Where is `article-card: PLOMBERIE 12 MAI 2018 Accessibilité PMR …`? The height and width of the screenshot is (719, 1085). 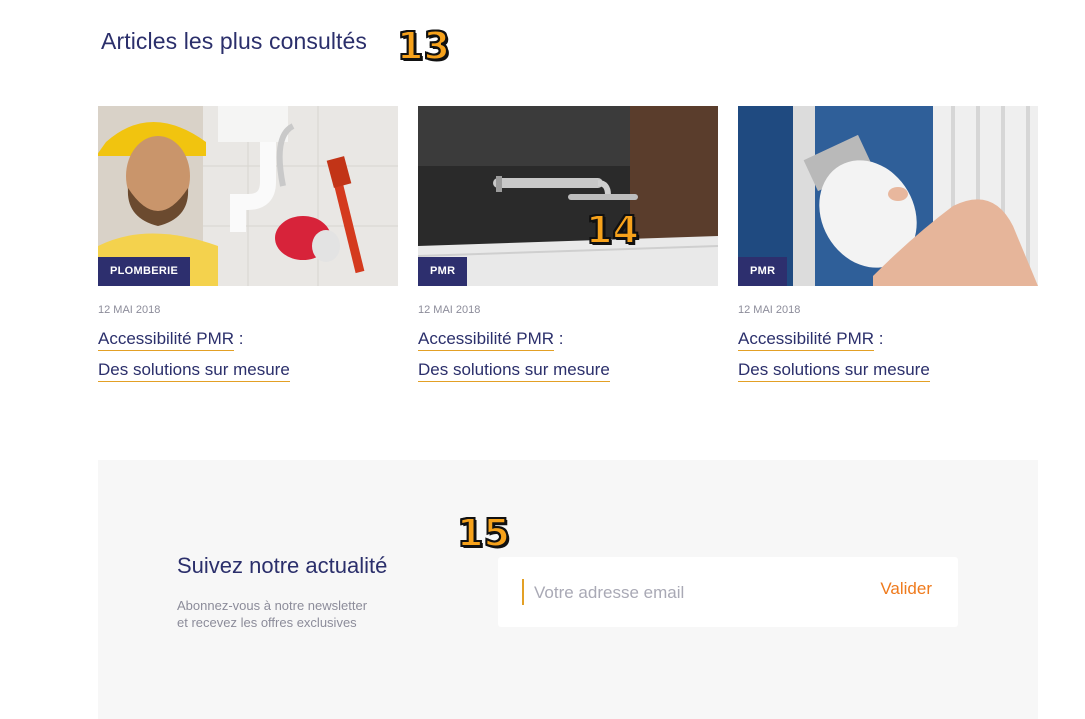 article-card: PLOMBERIE 12 MAI 2018 Accessibilité PMR … is located at coordinates (248, 244).